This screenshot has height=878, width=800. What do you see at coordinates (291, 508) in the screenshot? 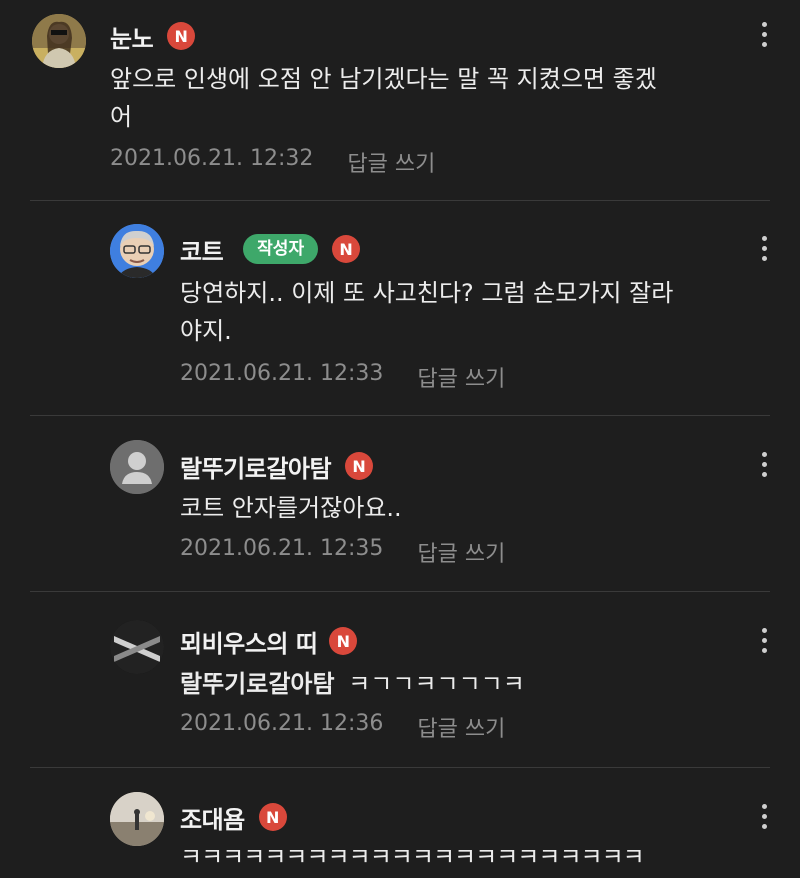
I see `comment-text: 코트 안자를거잖아요..` at bounding box center [291, 508].